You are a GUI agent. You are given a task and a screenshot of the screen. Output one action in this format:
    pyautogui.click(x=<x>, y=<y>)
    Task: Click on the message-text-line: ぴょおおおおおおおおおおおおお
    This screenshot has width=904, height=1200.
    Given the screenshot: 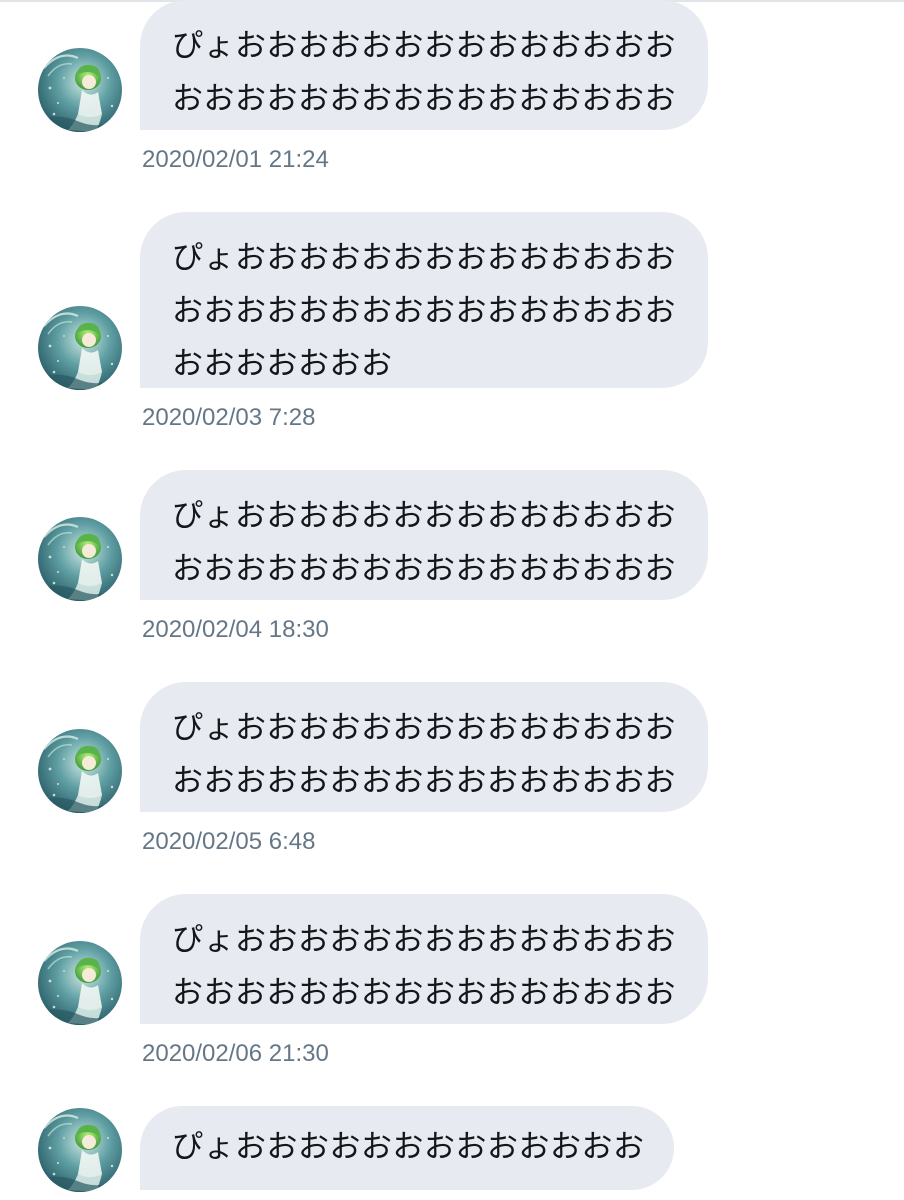 What is the action you would take?
    pyautogui.click(x=408, y=1147)
    